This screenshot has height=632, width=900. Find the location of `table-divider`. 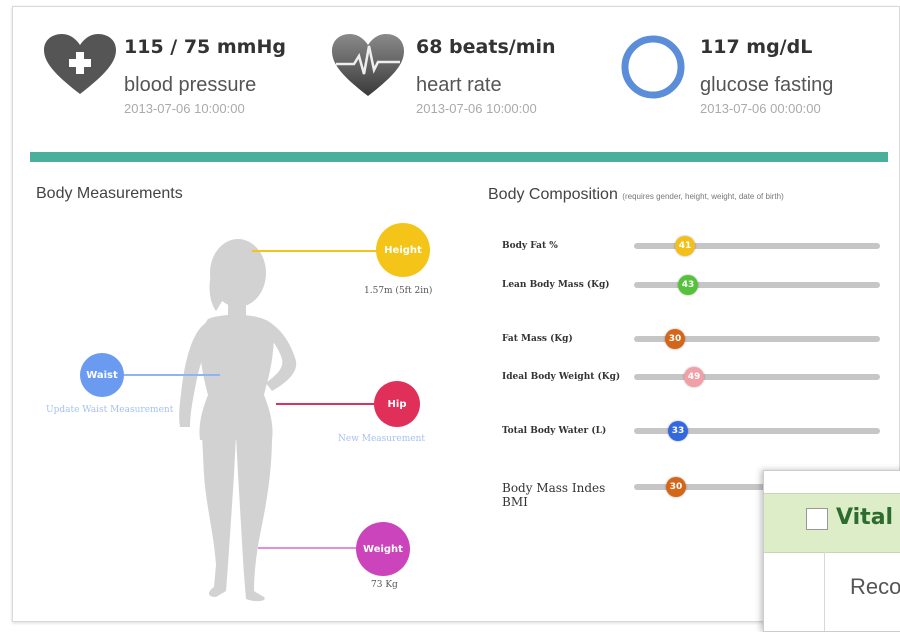

table-divider is located at coordinates (824, 591).